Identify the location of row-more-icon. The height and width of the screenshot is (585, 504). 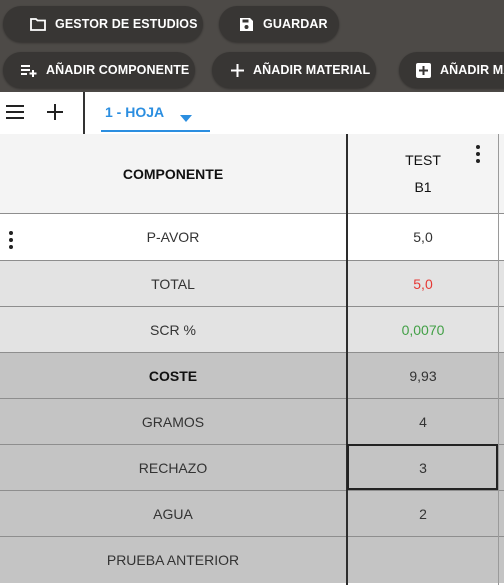
(11, 240).